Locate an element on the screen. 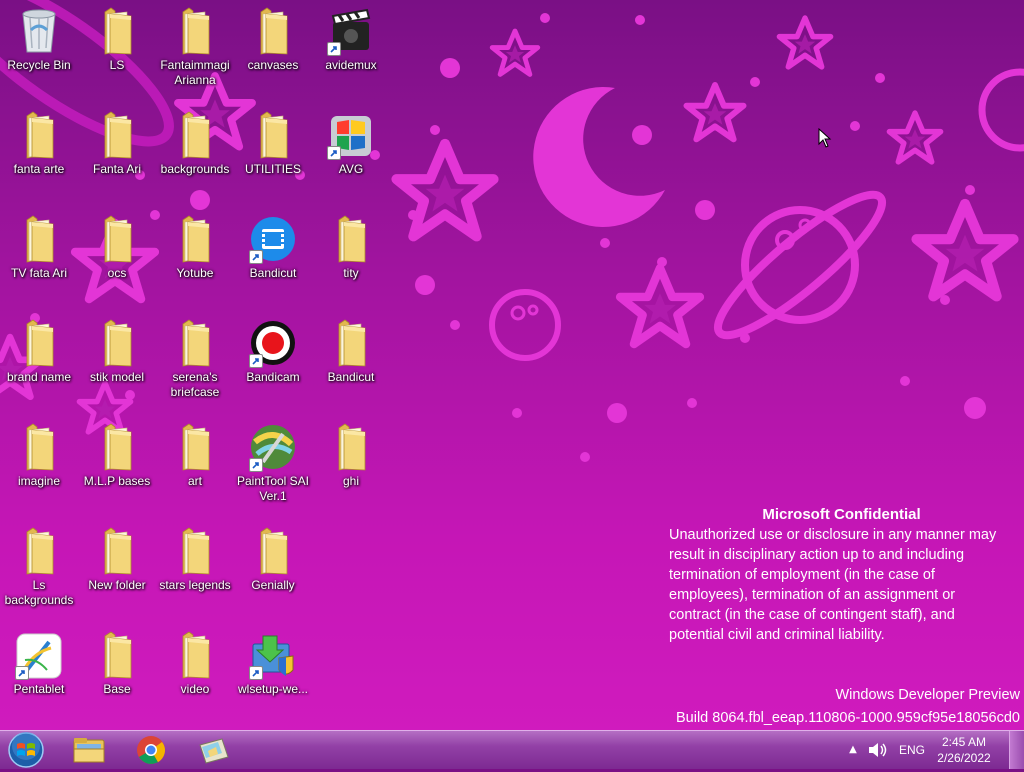 This screenshot has height=772, width=1024. desktop-icon-avg: AVG is located at coordinates (351, 156).